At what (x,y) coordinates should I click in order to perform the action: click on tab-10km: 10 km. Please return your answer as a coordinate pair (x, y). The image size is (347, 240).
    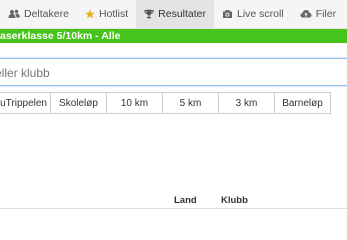
    Looking at the image, I should click on (134, 103).